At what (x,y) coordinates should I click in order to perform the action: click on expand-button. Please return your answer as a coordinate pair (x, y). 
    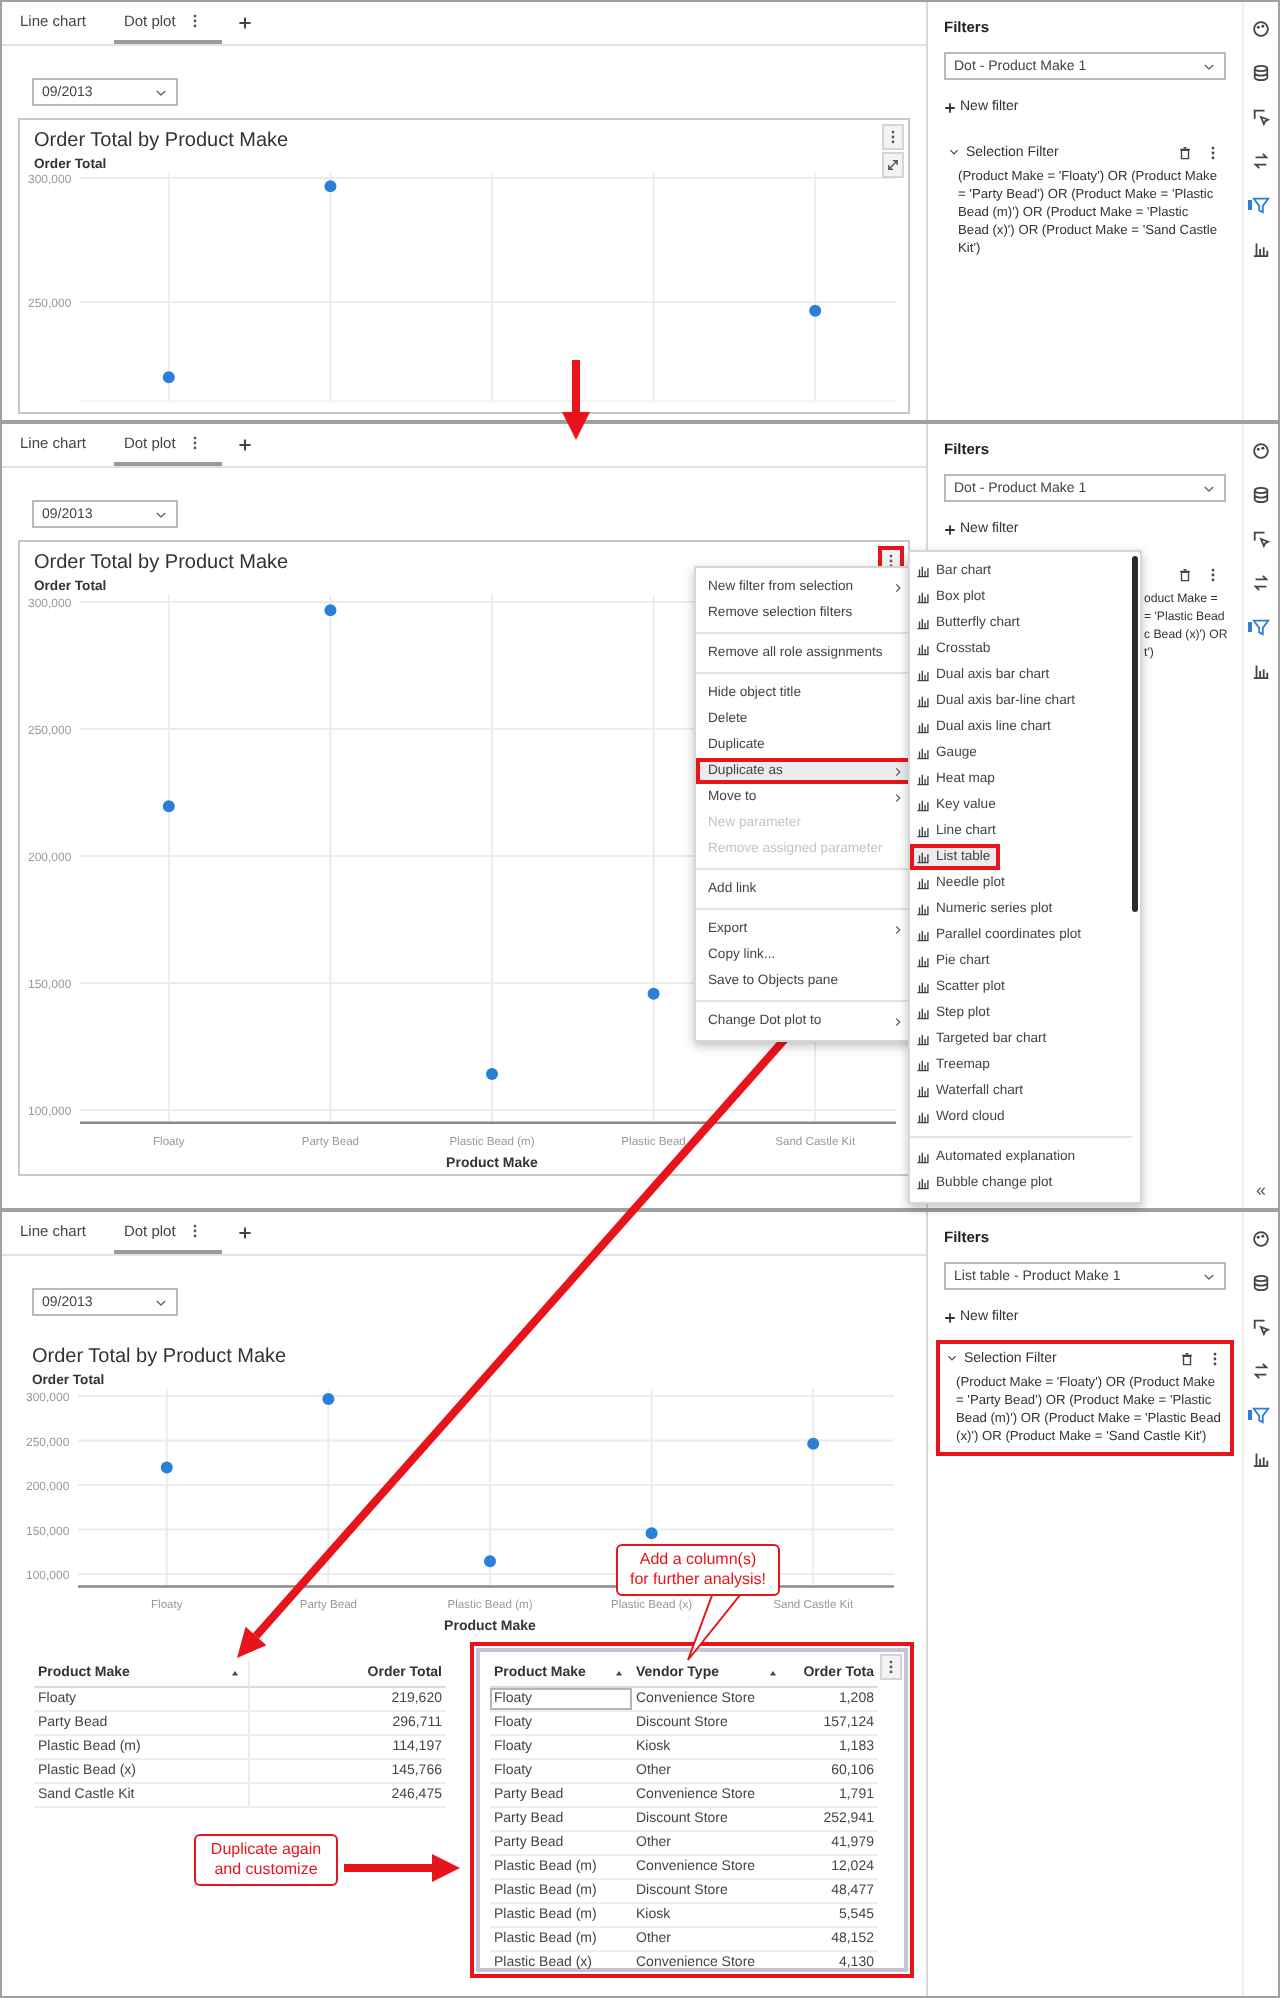
    Looking at the image, I should click on (893, 165).